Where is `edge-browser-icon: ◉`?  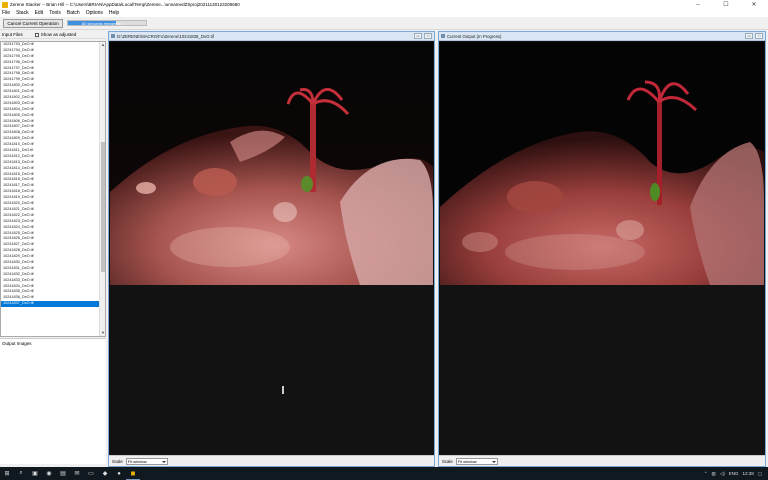
edge-browser-icon: ◉ is located at coordinates (49, 473).